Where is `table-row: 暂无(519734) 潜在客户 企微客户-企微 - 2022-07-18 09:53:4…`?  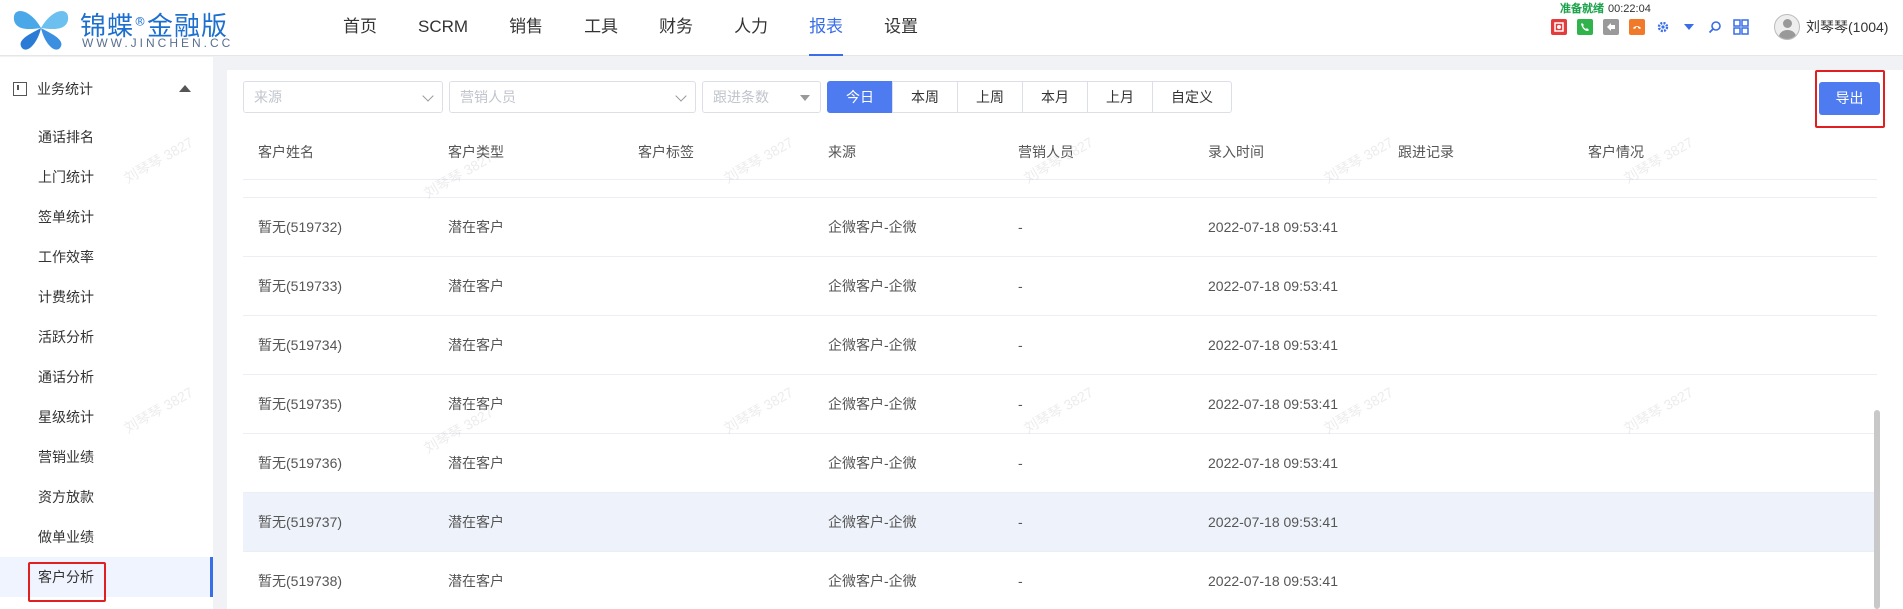
table-row: 暂无(519734) 潜在客户 企微客户-企微 - 2022-07-18 09:53:4… is located at coordinates (1060, 345).